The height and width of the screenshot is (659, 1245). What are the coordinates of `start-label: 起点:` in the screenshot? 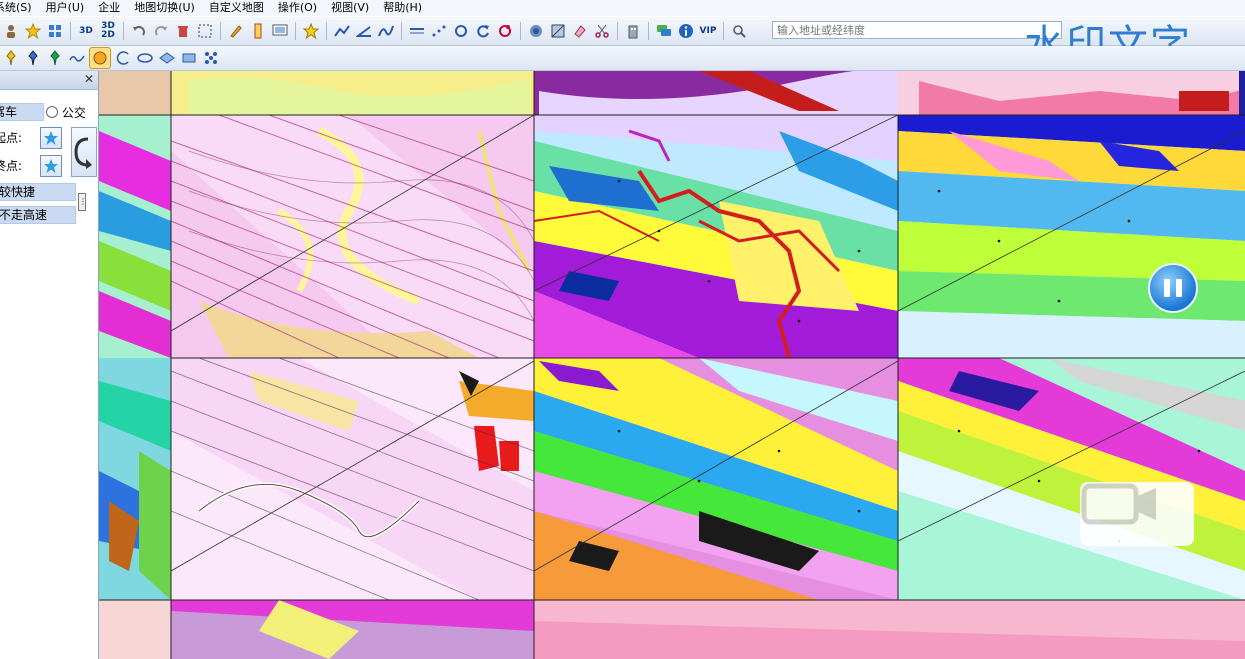 It's located at (11, 138).